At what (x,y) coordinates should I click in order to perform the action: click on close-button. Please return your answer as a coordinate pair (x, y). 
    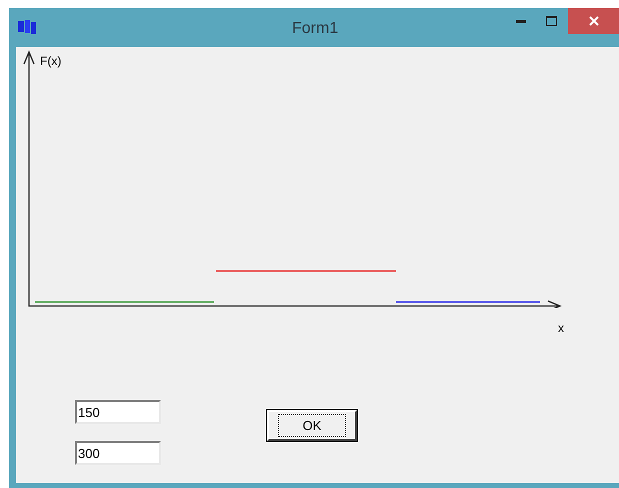
    Looking at the image, I should click on (593, 21).